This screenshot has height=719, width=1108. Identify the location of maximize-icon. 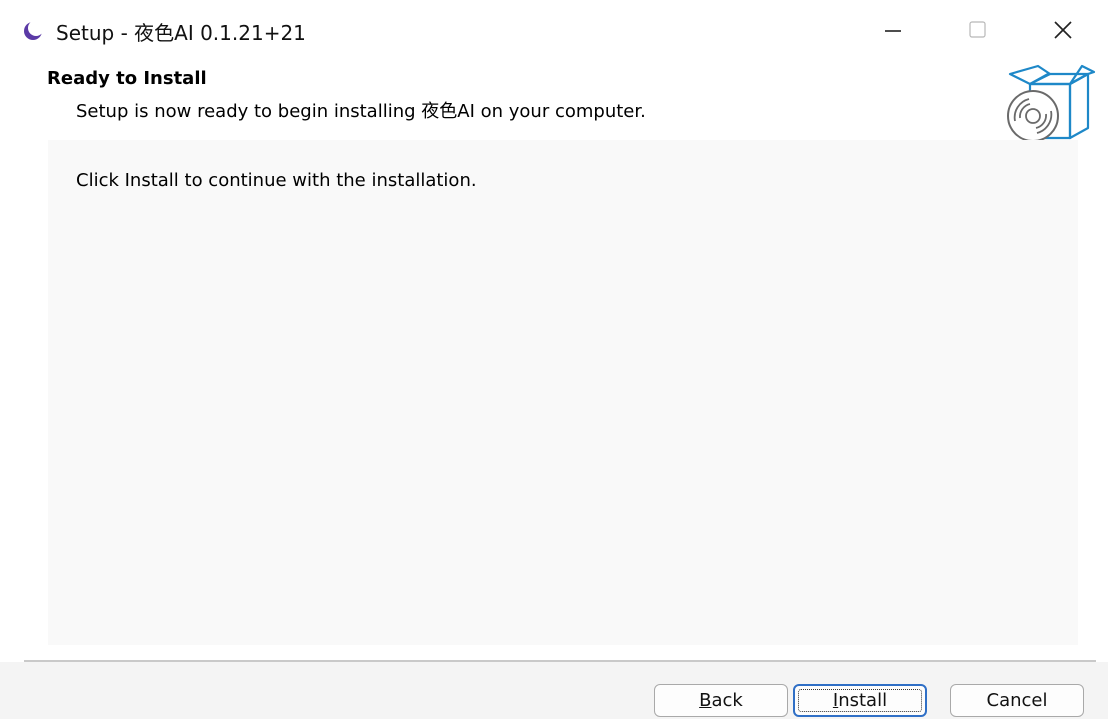
(977, 29).